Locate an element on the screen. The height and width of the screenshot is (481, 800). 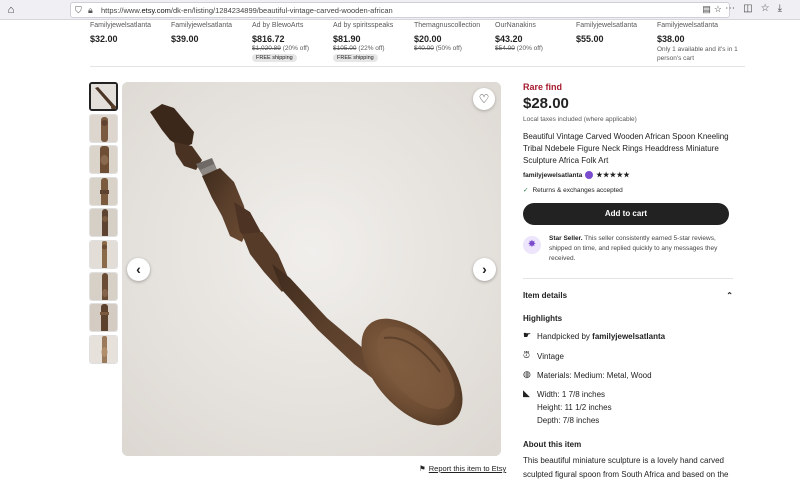
toolbar-right: ⋯◫☆⤓ is located at coordinates (757, 8).